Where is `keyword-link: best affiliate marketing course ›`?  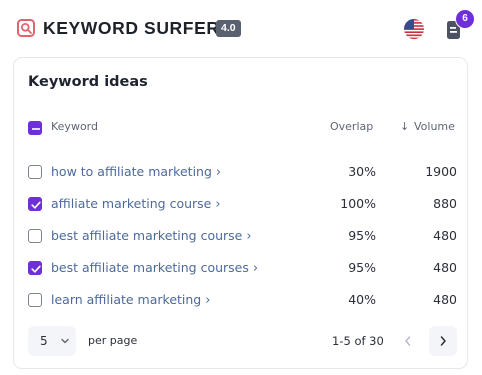 keyword-link: best affiliate marketing course › is located at coordinates (151, 236).